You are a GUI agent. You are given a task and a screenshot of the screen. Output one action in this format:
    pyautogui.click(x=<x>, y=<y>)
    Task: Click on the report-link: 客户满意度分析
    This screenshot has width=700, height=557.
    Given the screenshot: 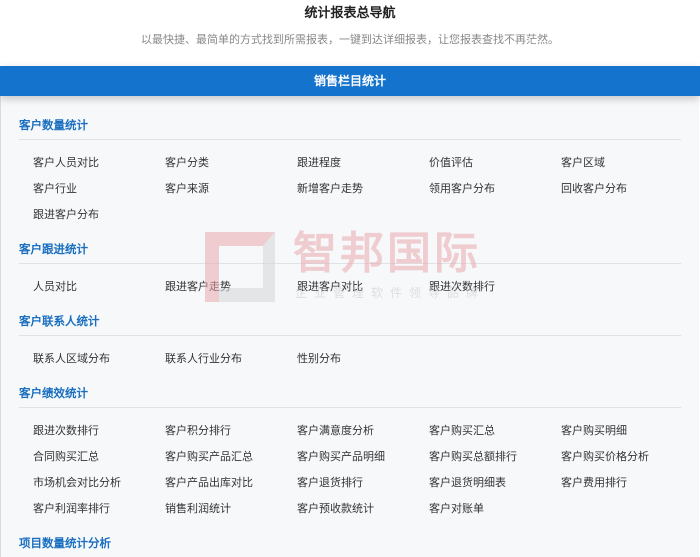 What is the action you would take?
    pyautogui.click(x=363, y=431)
    